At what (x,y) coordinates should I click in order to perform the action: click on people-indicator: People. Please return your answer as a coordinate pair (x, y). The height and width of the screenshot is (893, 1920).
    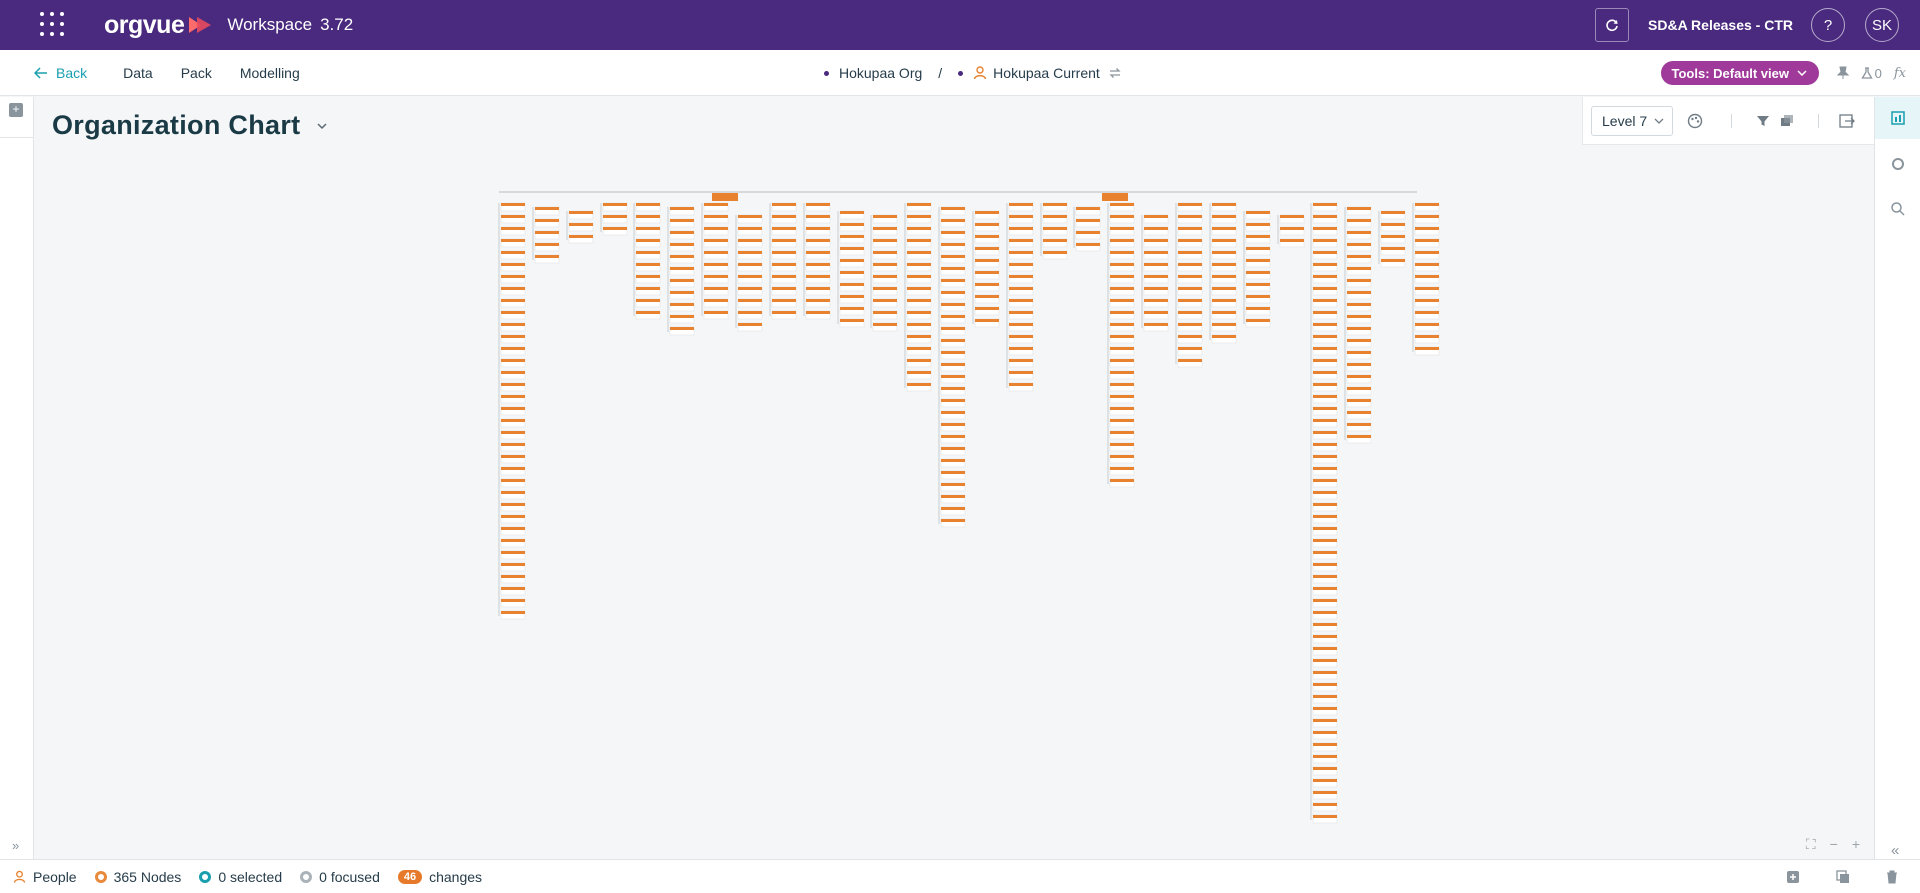
    Looking at the image, I should click on (45, 877).